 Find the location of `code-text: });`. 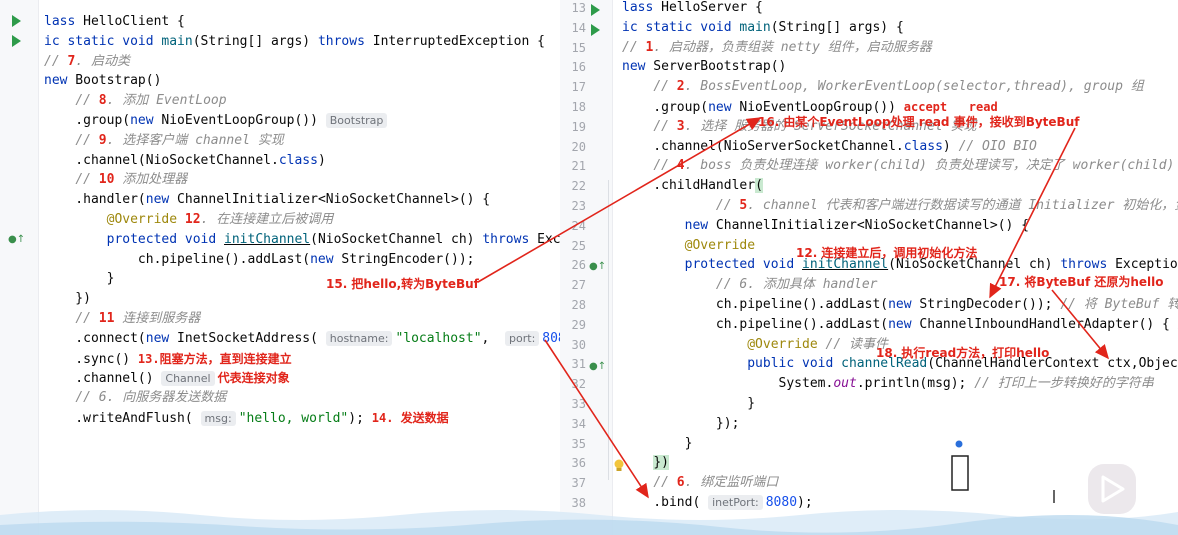

code-text: }); is located at coordinates (681, 423).